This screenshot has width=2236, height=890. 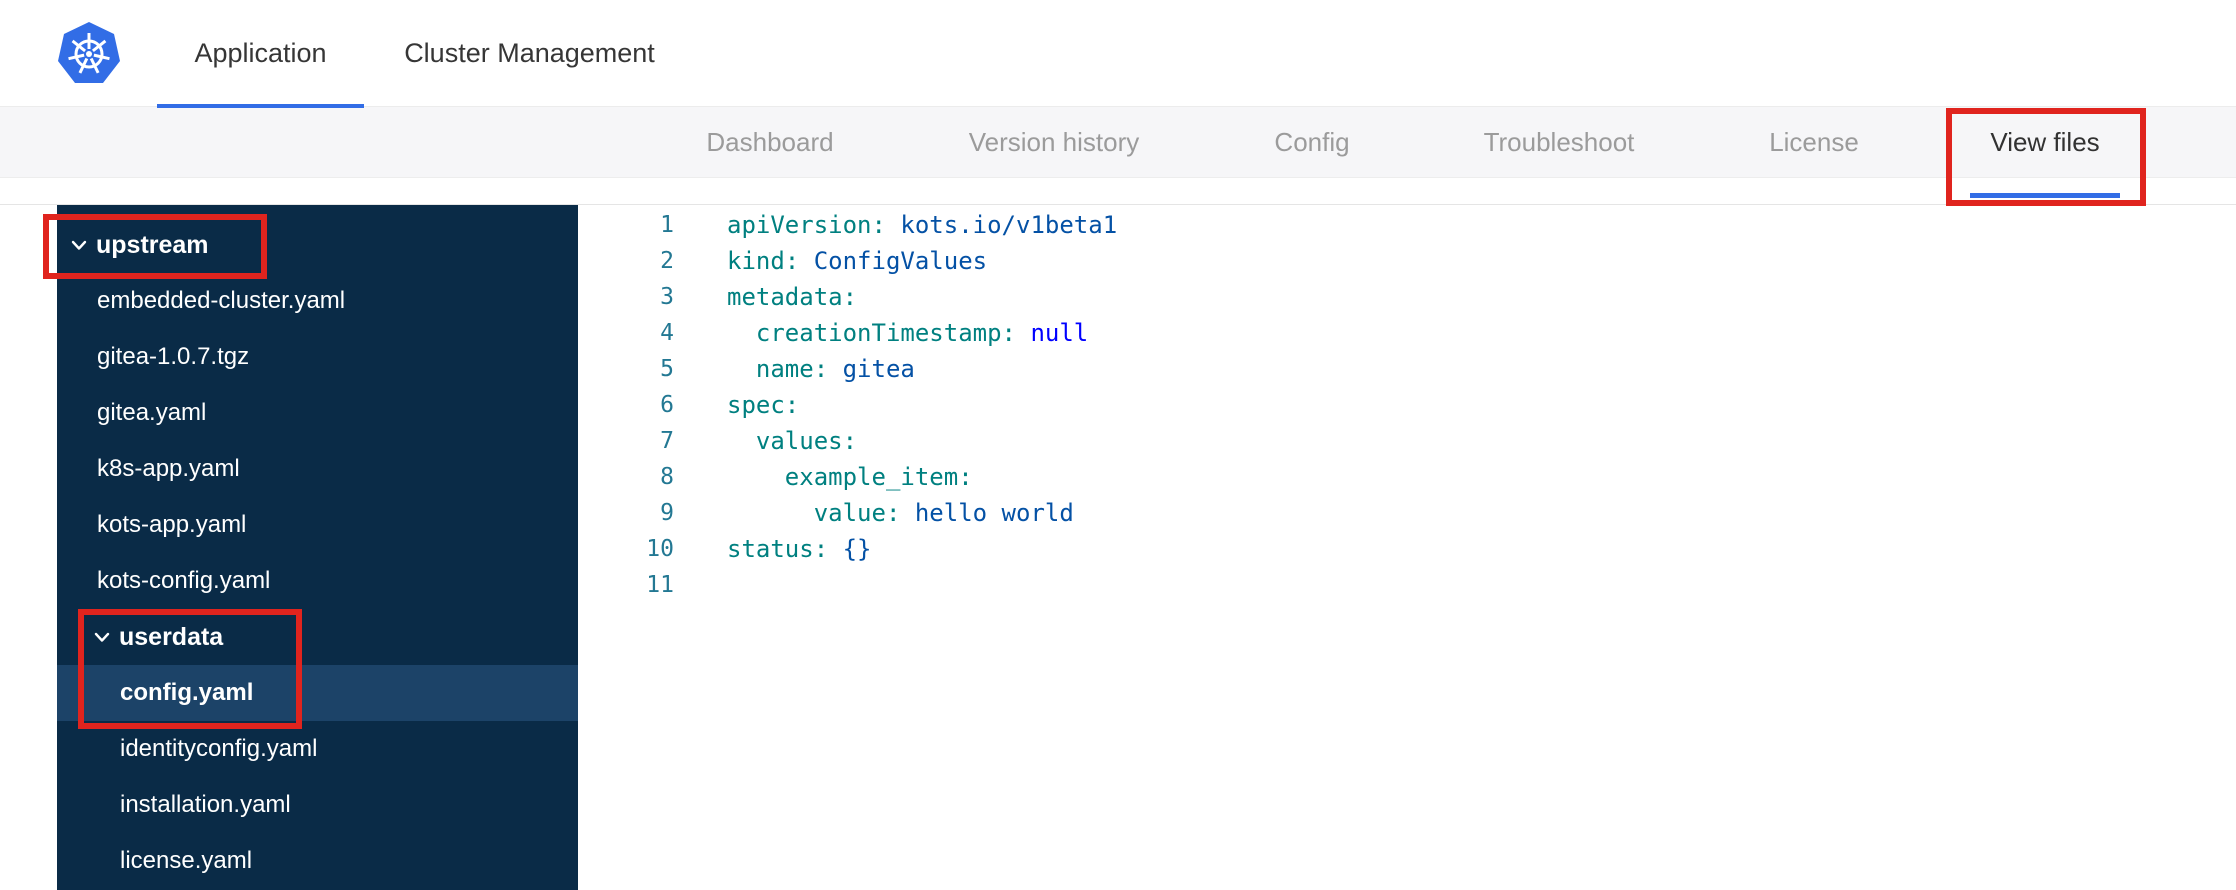 What do you see at coordinates (168, 468) in the screenshot?
I see `tree-item-label: k8s-app.yaml` at bounding box center [168, 468].